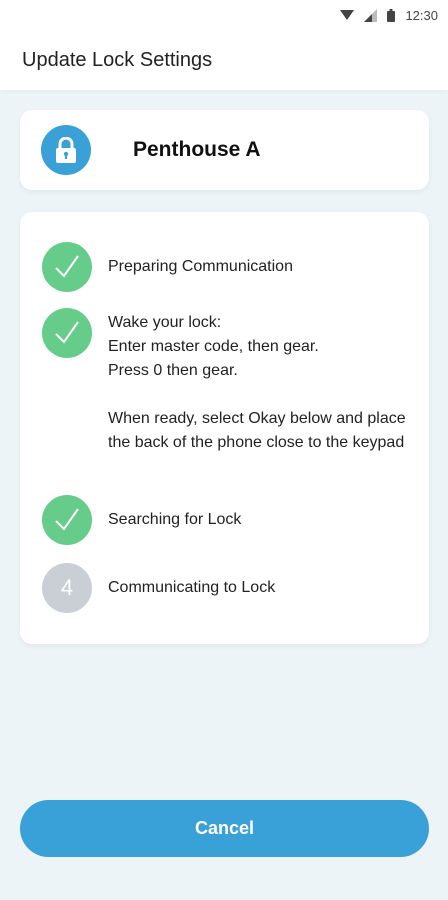 The image size is (448, 900). I want to click on battery-icon, so click(391, 15).